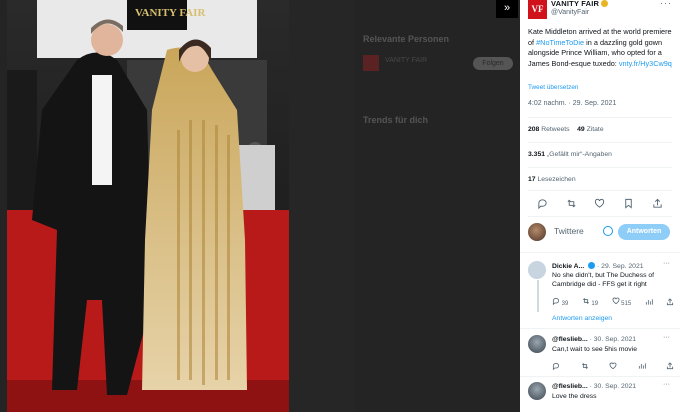 Image resolution: width=680 pixels, height=412 pixels. I want to click on like-count: 515, so click(621, 302).